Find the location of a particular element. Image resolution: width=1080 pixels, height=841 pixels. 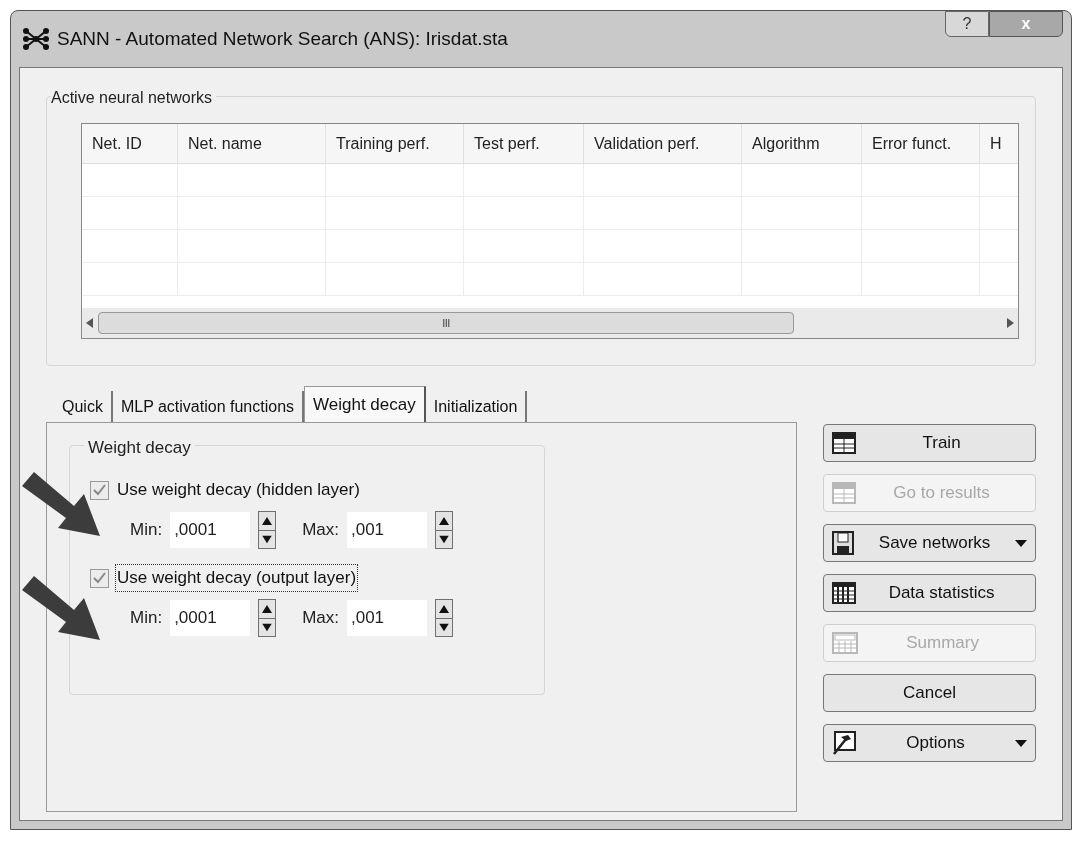

hammer-icon is located at coordinates (844, 743).